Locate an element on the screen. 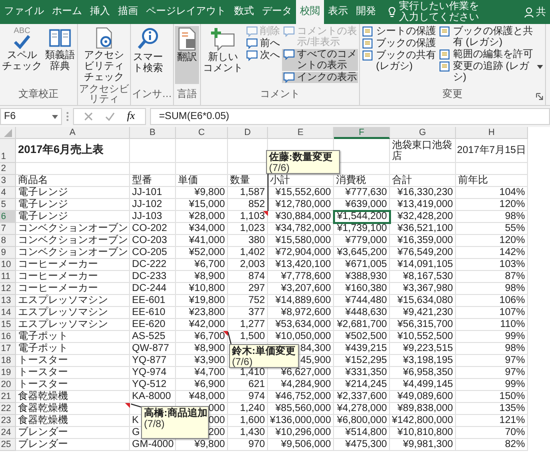 This screenshot has height=455, width=550. table-cell: ¥8,167,530 is located at coordinates (423, 277).